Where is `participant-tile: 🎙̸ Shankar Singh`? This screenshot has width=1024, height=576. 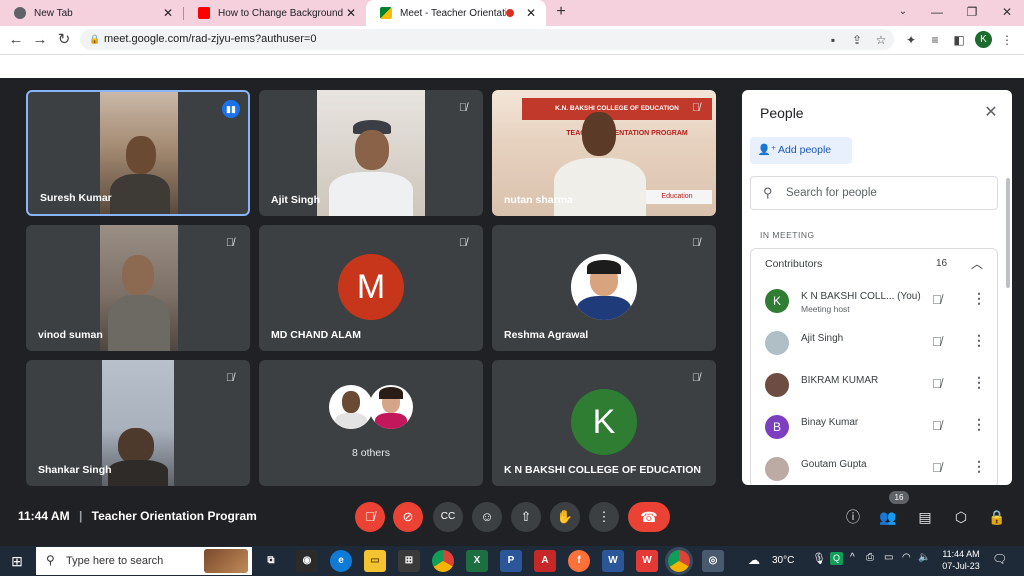 participant-tile: 🎙̸ Shankar Singh is located at coordinates (138, 423).